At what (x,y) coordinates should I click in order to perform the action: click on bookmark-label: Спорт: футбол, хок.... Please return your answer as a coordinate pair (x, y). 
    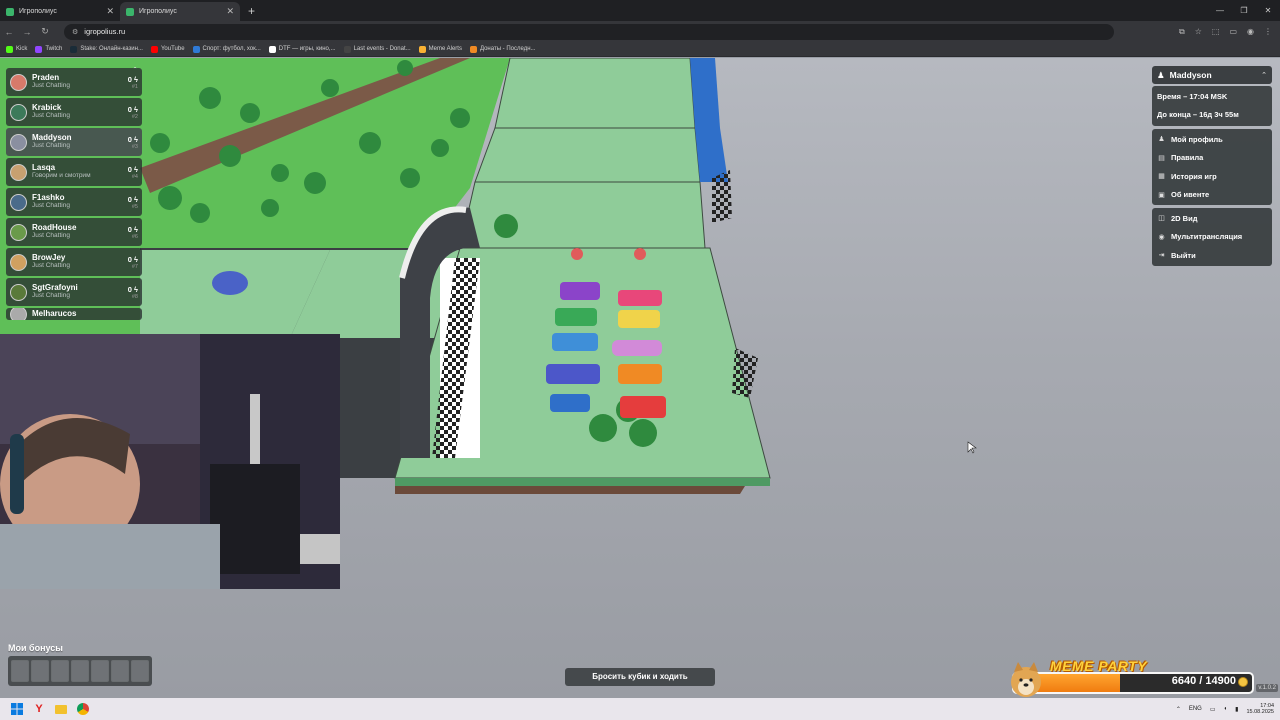
    Looking at the image, I should click on (231, 49).